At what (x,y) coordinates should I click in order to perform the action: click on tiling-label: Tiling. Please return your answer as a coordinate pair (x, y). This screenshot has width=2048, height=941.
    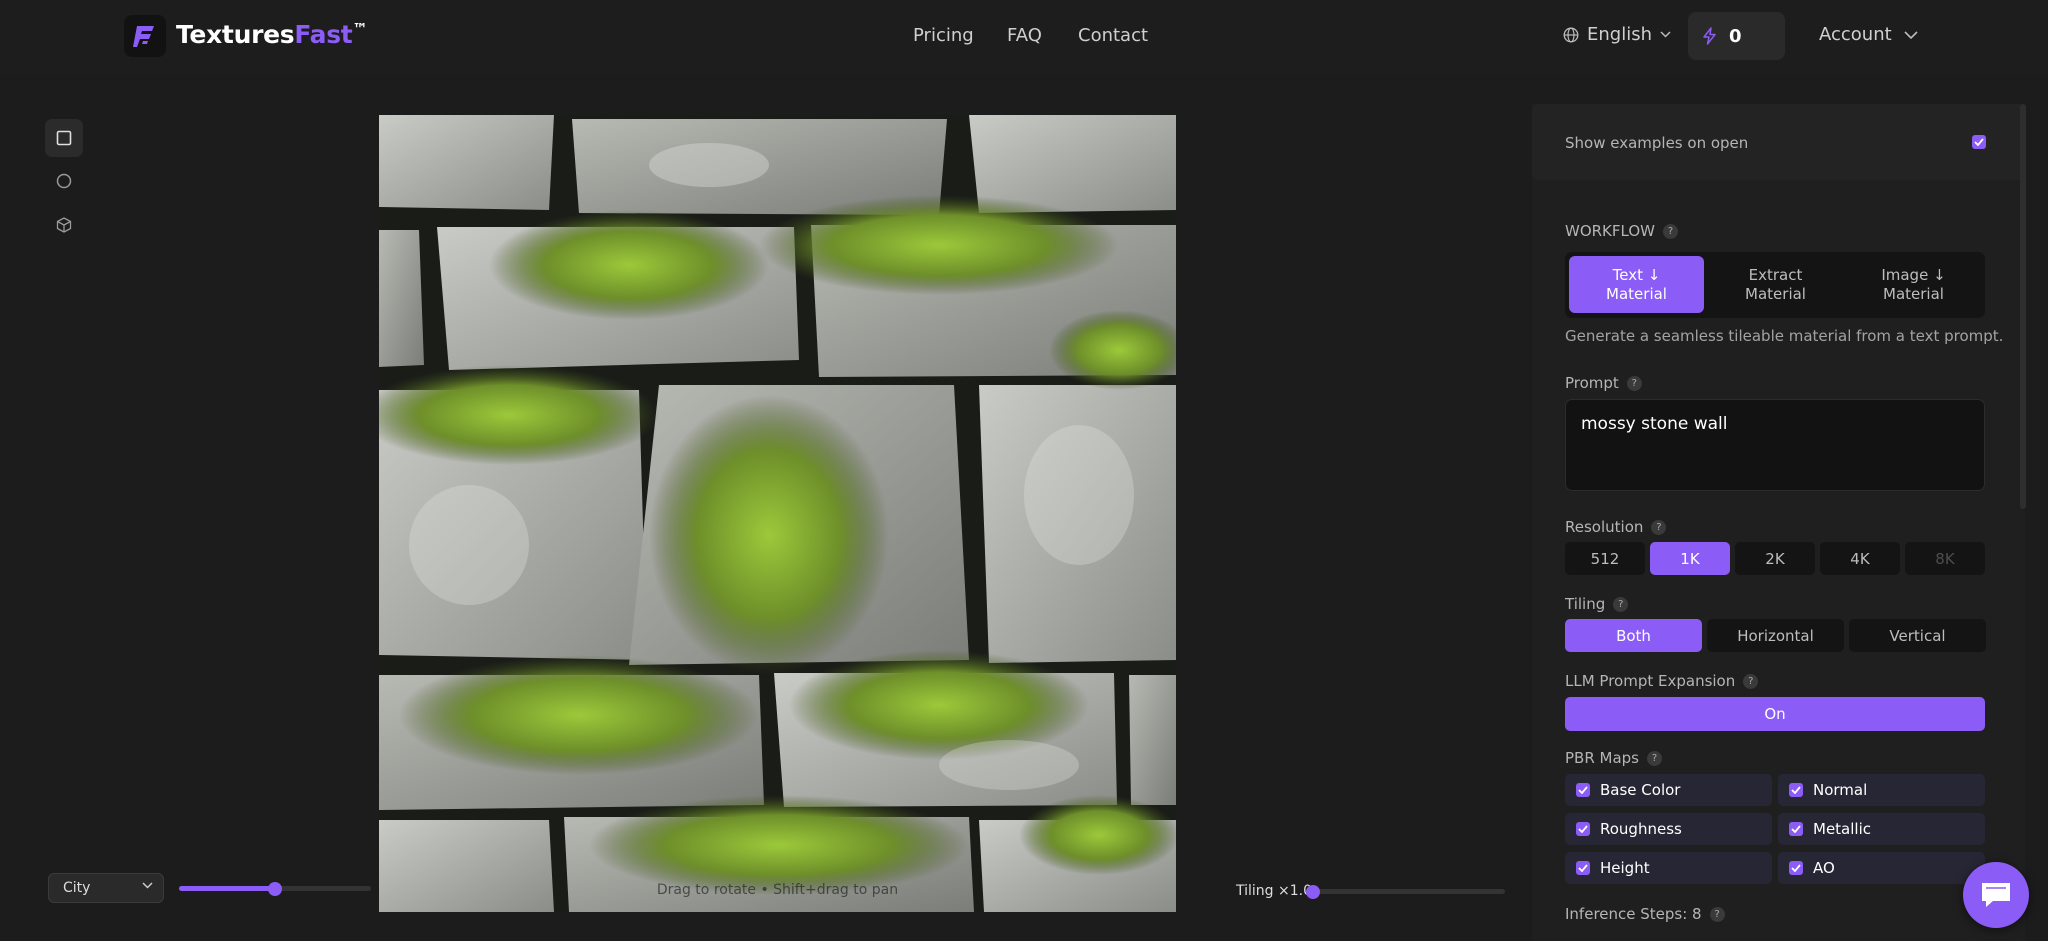
    Looking at the image, I should click on (1585, 604).